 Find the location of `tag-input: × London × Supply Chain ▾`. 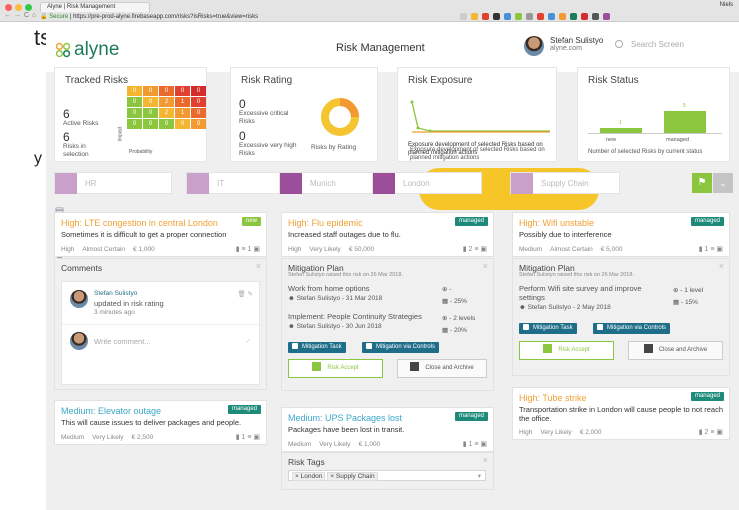

tag-input: × London × Supply Chain ▾ is located at coordinates (387, 475).